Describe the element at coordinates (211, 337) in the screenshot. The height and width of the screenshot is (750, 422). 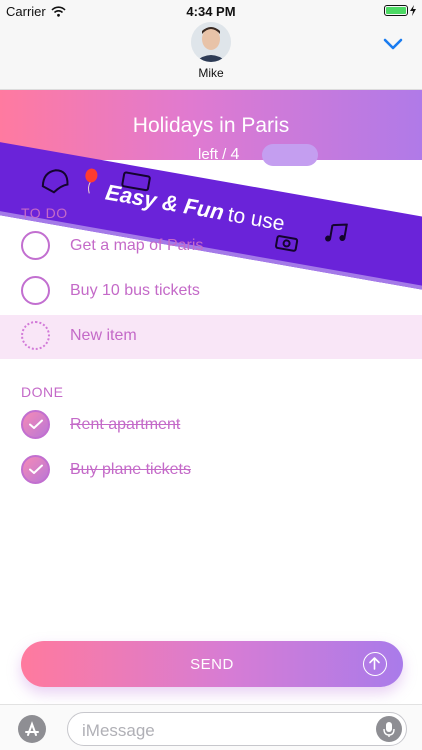
I see `new-item-row: New item` at that location.